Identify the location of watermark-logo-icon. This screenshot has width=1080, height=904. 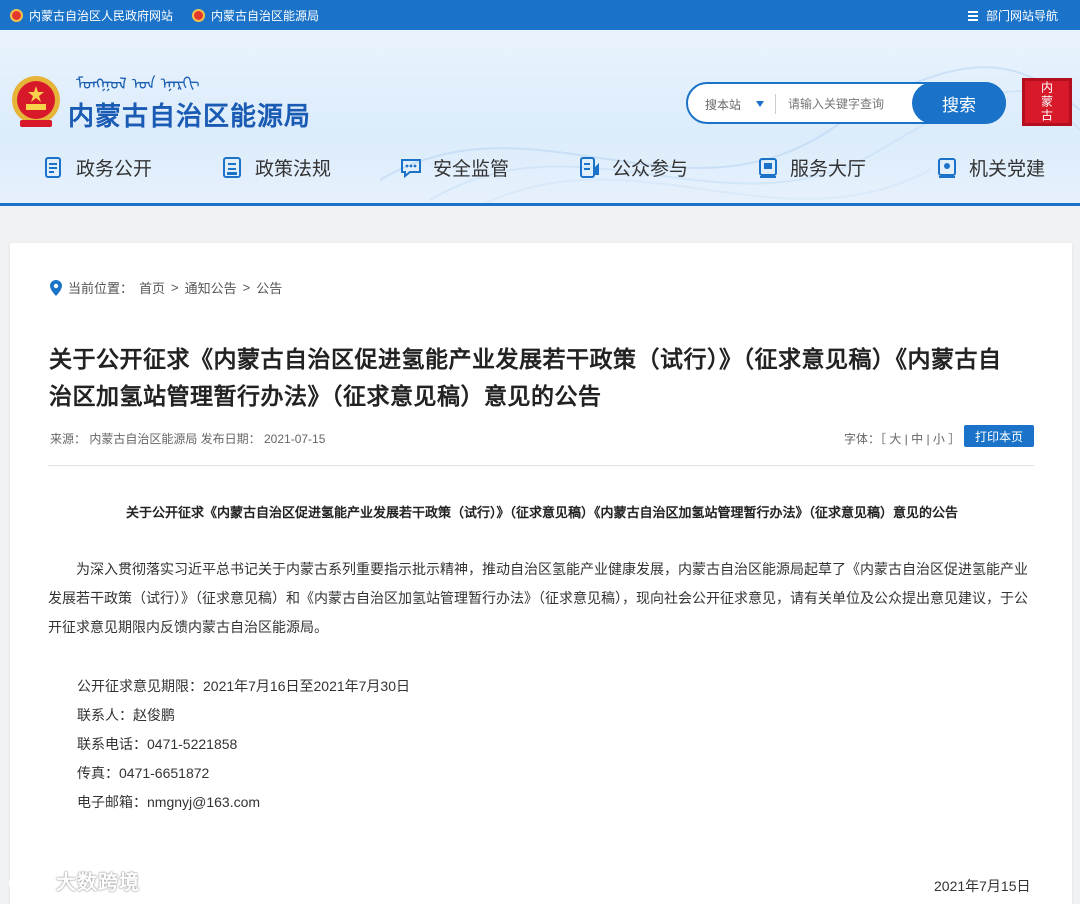
(28, 881).